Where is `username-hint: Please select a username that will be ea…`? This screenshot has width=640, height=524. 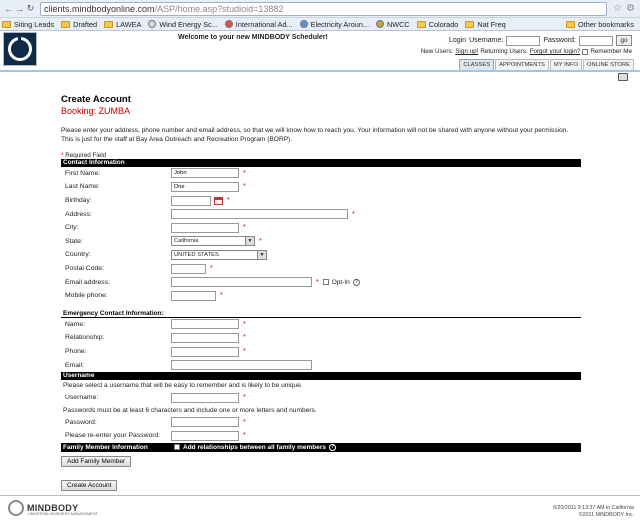 username-hint: Please select a username that will be ea… is located at coordinates (183, 385).